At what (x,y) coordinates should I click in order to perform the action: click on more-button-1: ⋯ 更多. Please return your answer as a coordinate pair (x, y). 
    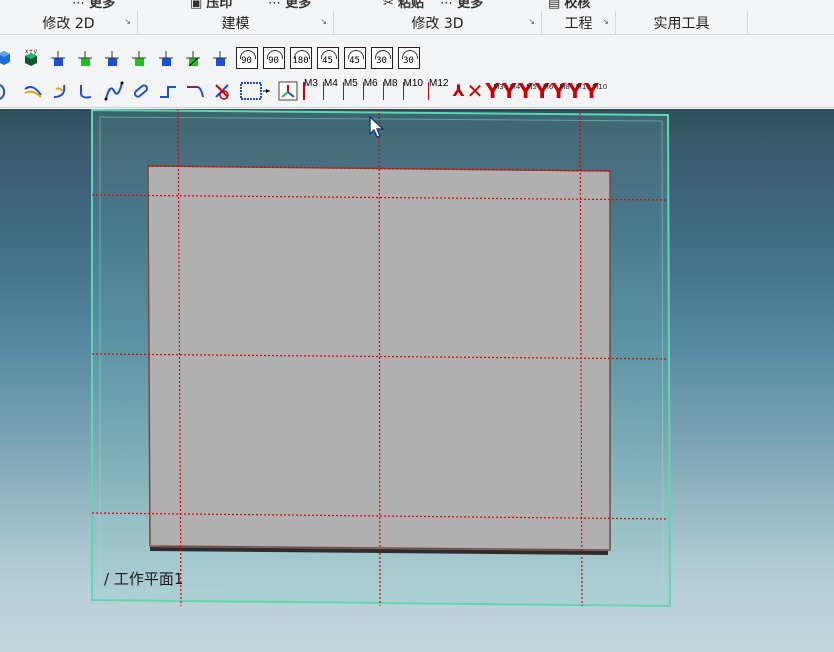
    Looking at the image, I should click on (93, 5).